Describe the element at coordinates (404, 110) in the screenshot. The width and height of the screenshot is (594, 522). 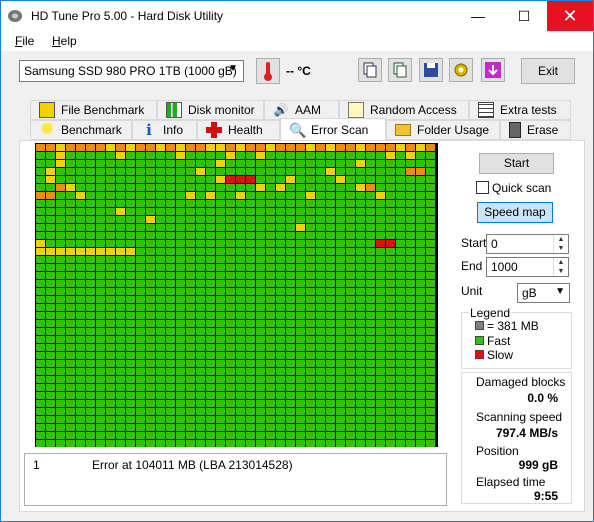
I see `tab-random-access: Random Access` at that location.